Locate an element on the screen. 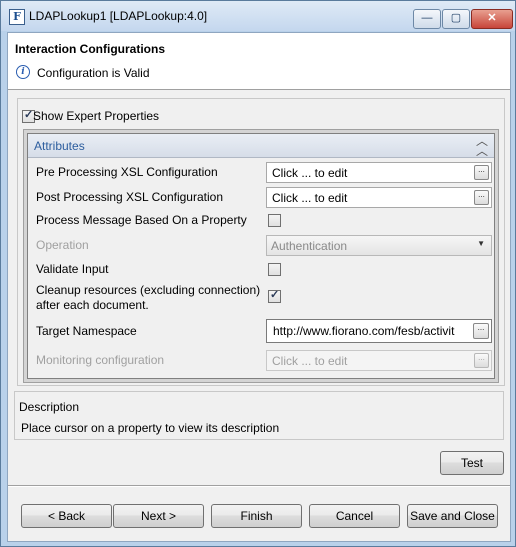  validate-input-label: Validate Input is located at coordinates (72, 269).